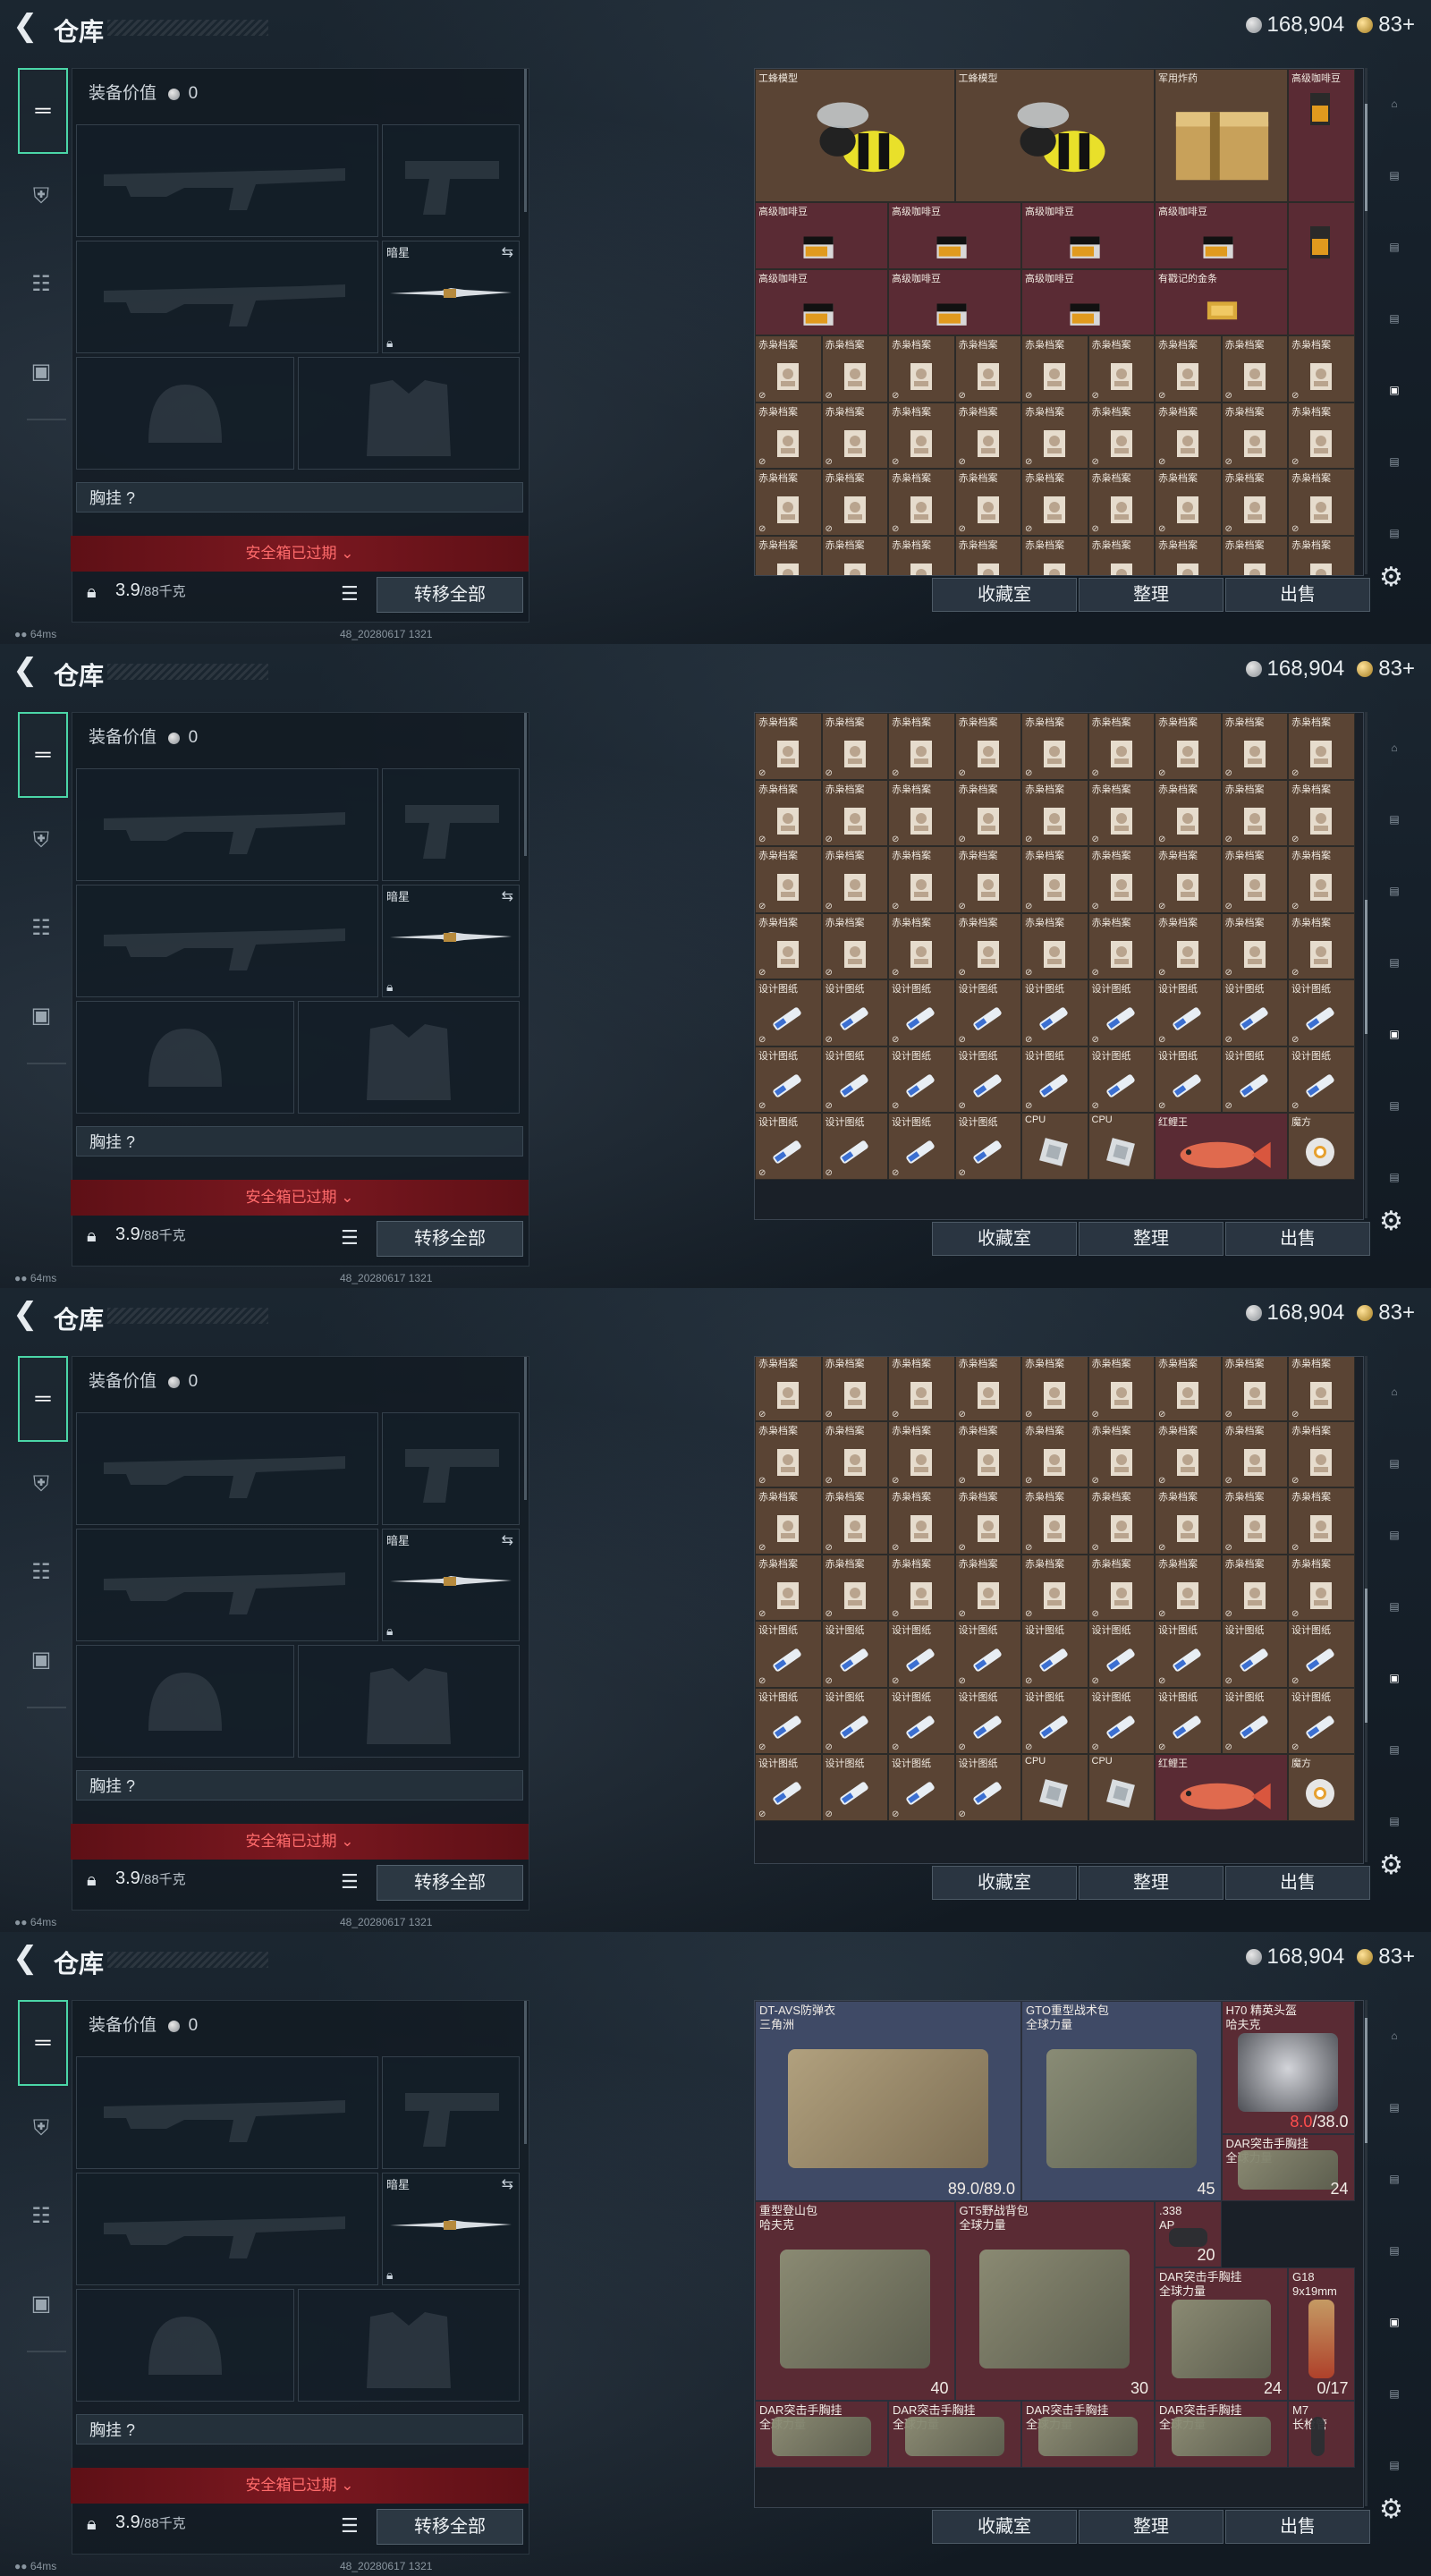 This screenshot has height=2576, width=1431. What do you see at coordinates (227, 2112) in the screenshot?
I see `primary-weapon-slot` at bounding box center [227, 2112].